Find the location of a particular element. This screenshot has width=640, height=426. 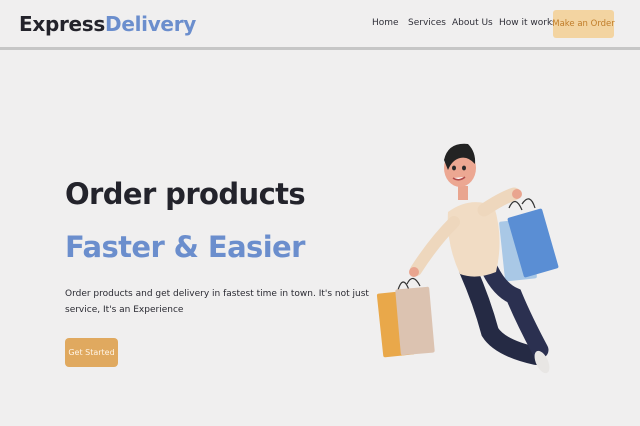

nav-home: Home is located at coordinates (385, 23).